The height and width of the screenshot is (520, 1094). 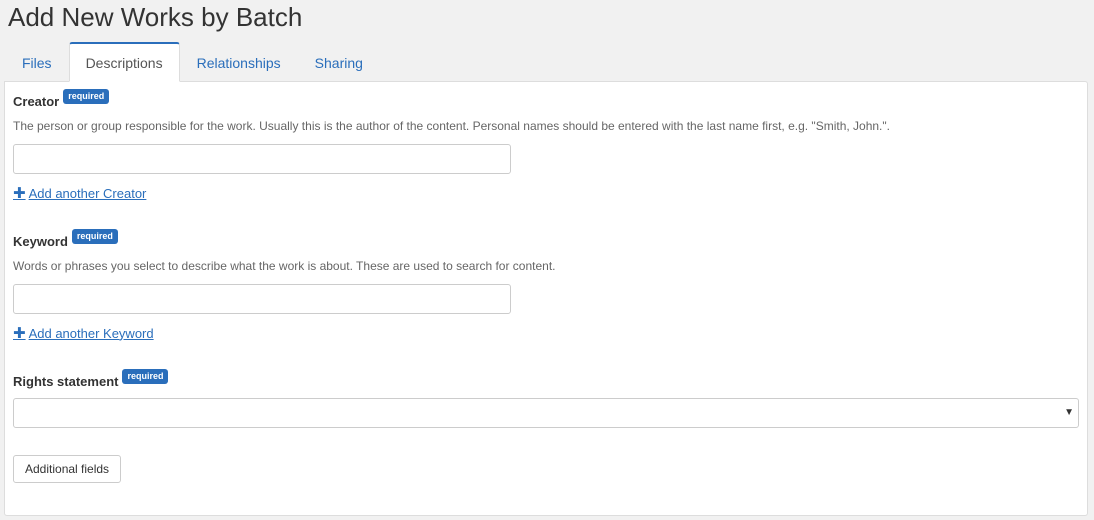 I want to click on creator-input, so click(x=262, y=159).